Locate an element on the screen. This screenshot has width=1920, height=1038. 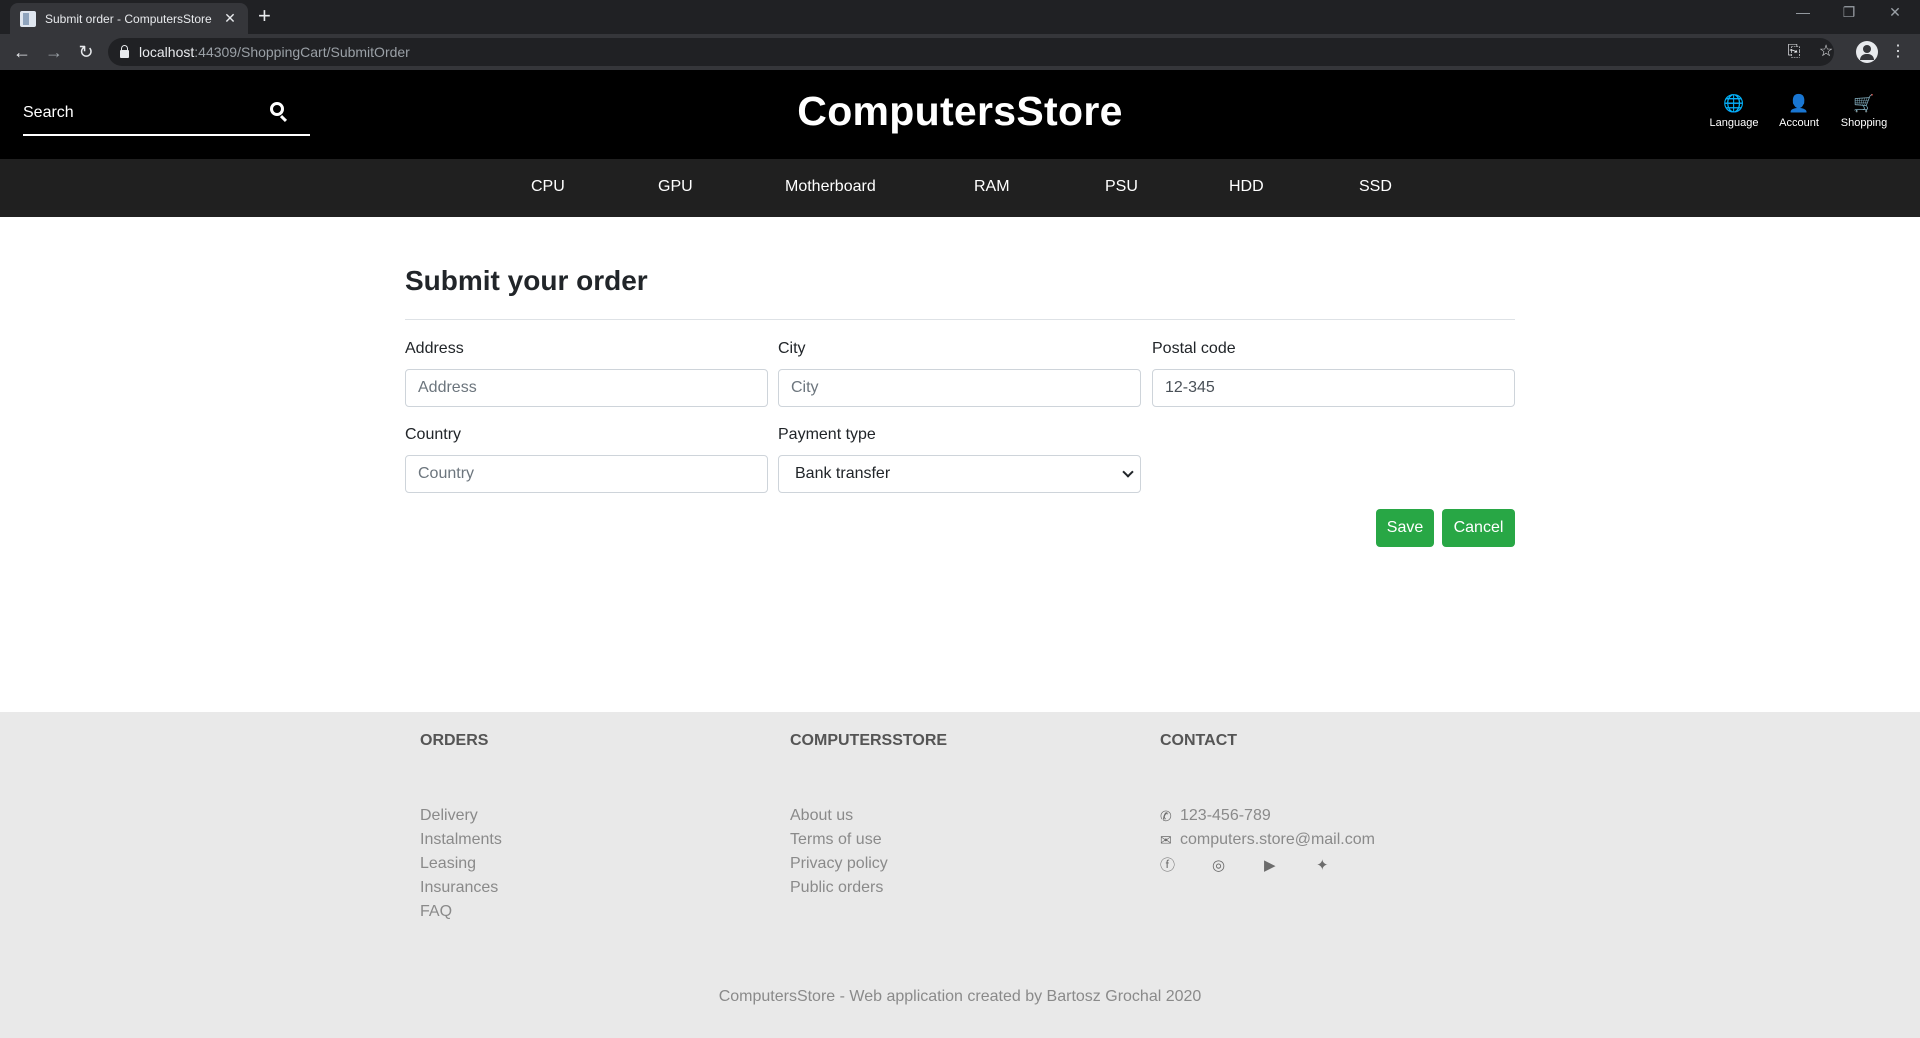
country-label: Country is located at coordinates (433, 434).